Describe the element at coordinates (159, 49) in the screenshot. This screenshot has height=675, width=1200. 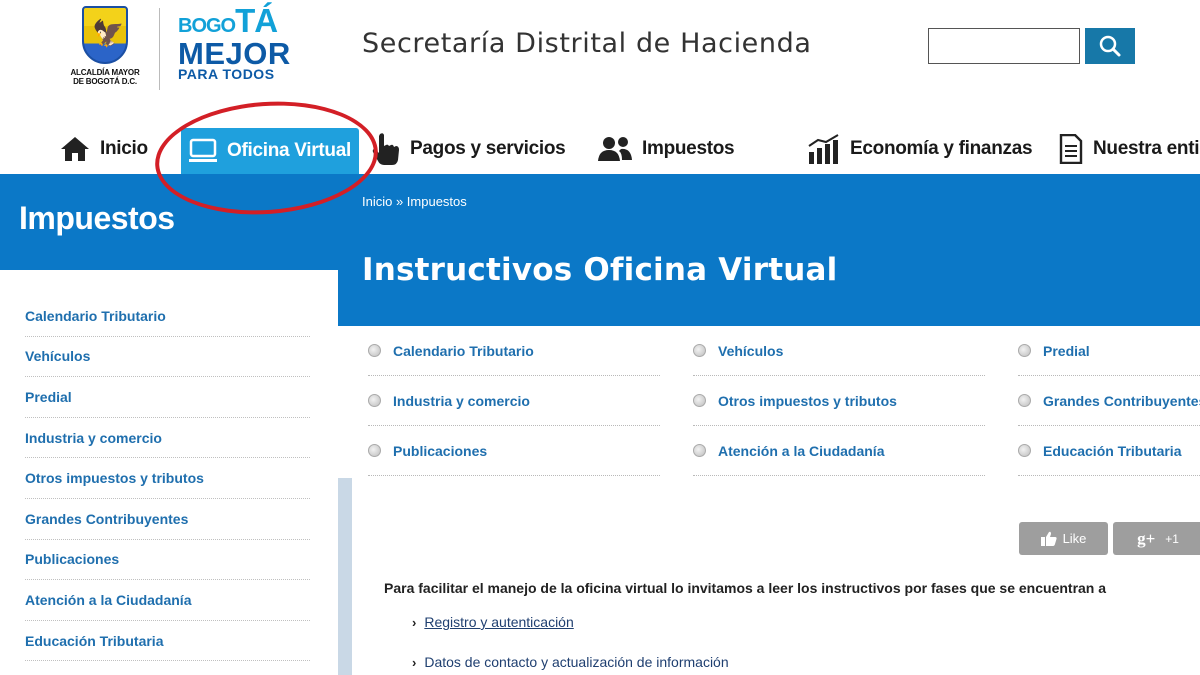
I see `logo-divider` at that location.